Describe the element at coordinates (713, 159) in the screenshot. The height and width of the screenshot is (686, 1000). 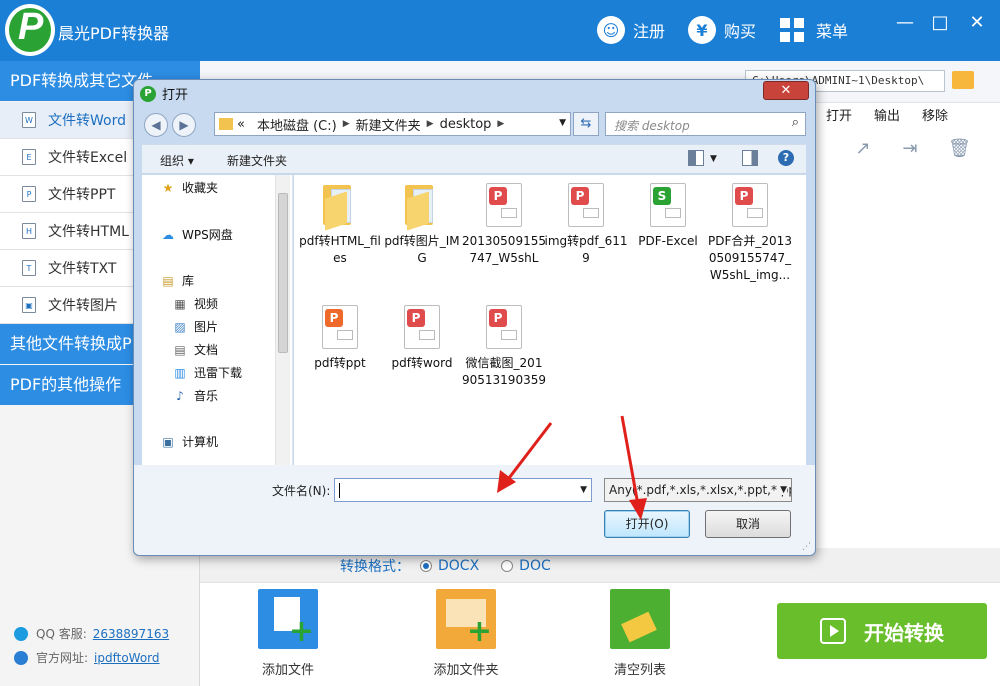
I see `view-dropdown-icon: ▼` at that location.